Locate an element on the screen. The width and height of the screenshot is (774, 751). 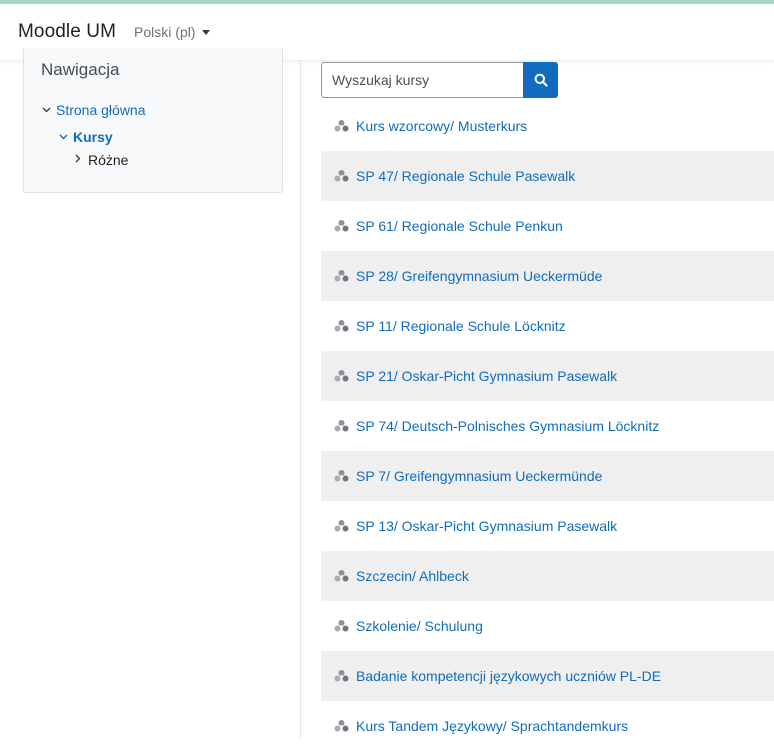
caret-down-icon is located at coordinates (205, 32).